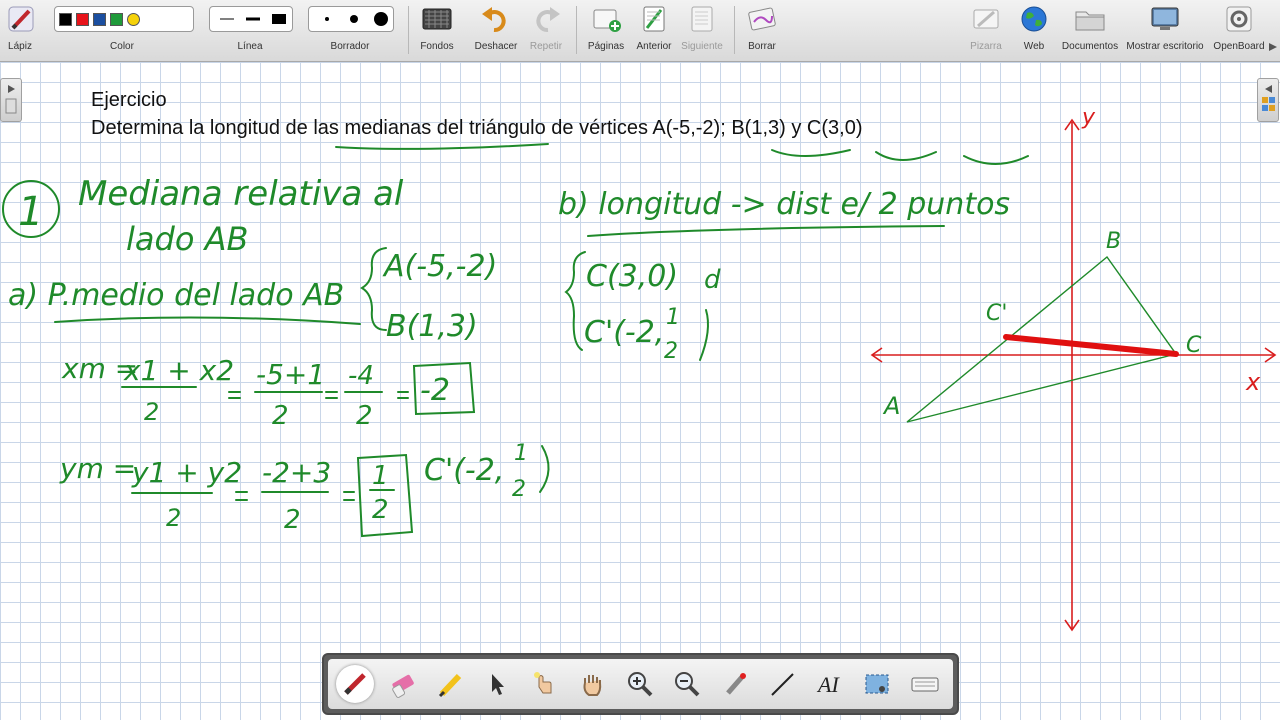  Describe the element at coordinates (906, 156) in the screenshot. I see `underline-point-b` at that location.